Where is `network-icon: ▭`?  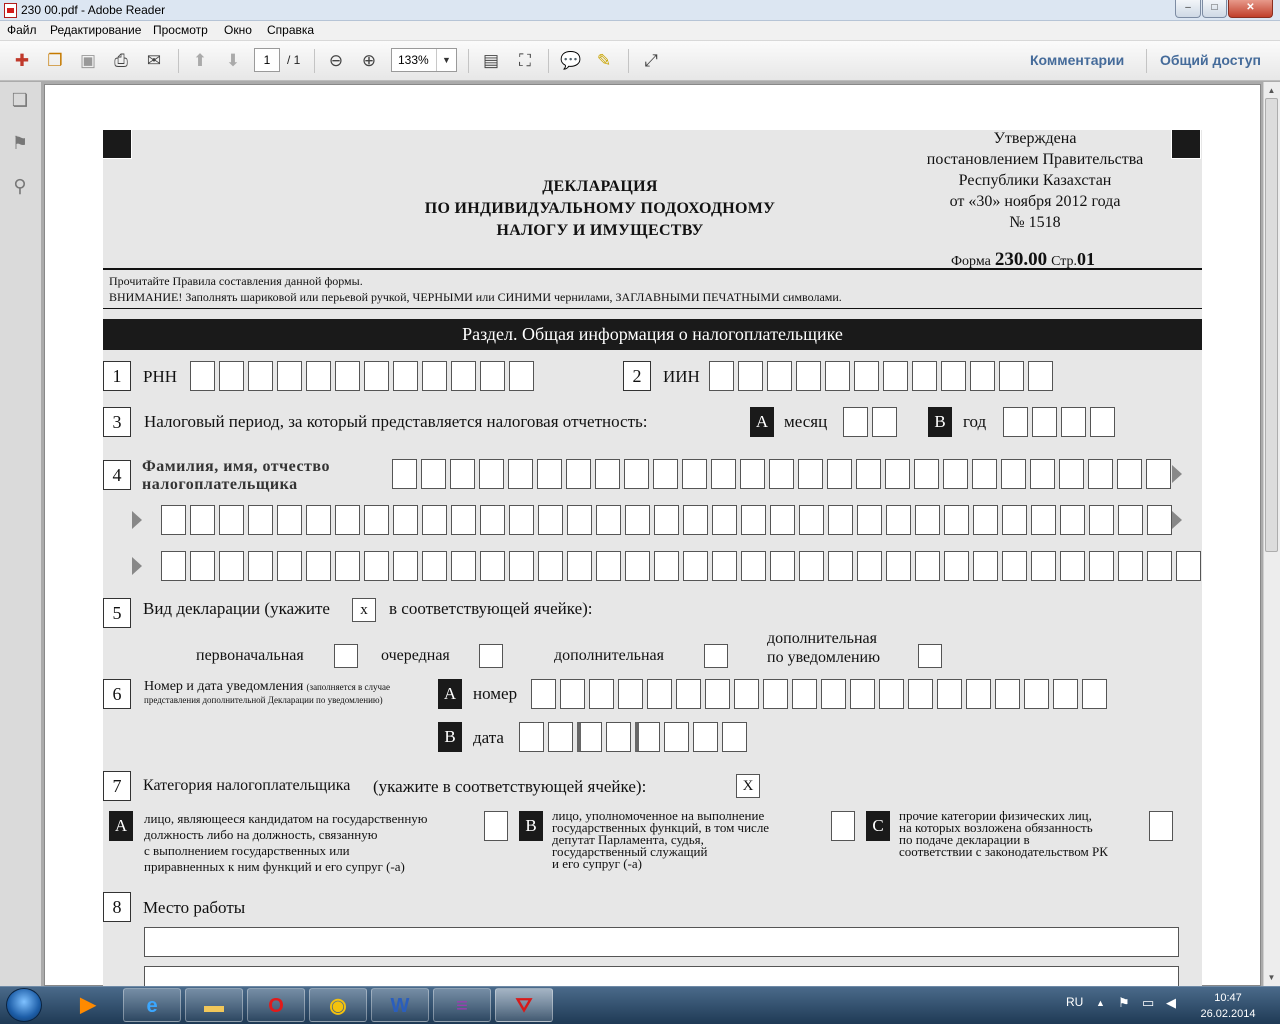
network-icon: ▭ is located at coordinates (1148, 1003).